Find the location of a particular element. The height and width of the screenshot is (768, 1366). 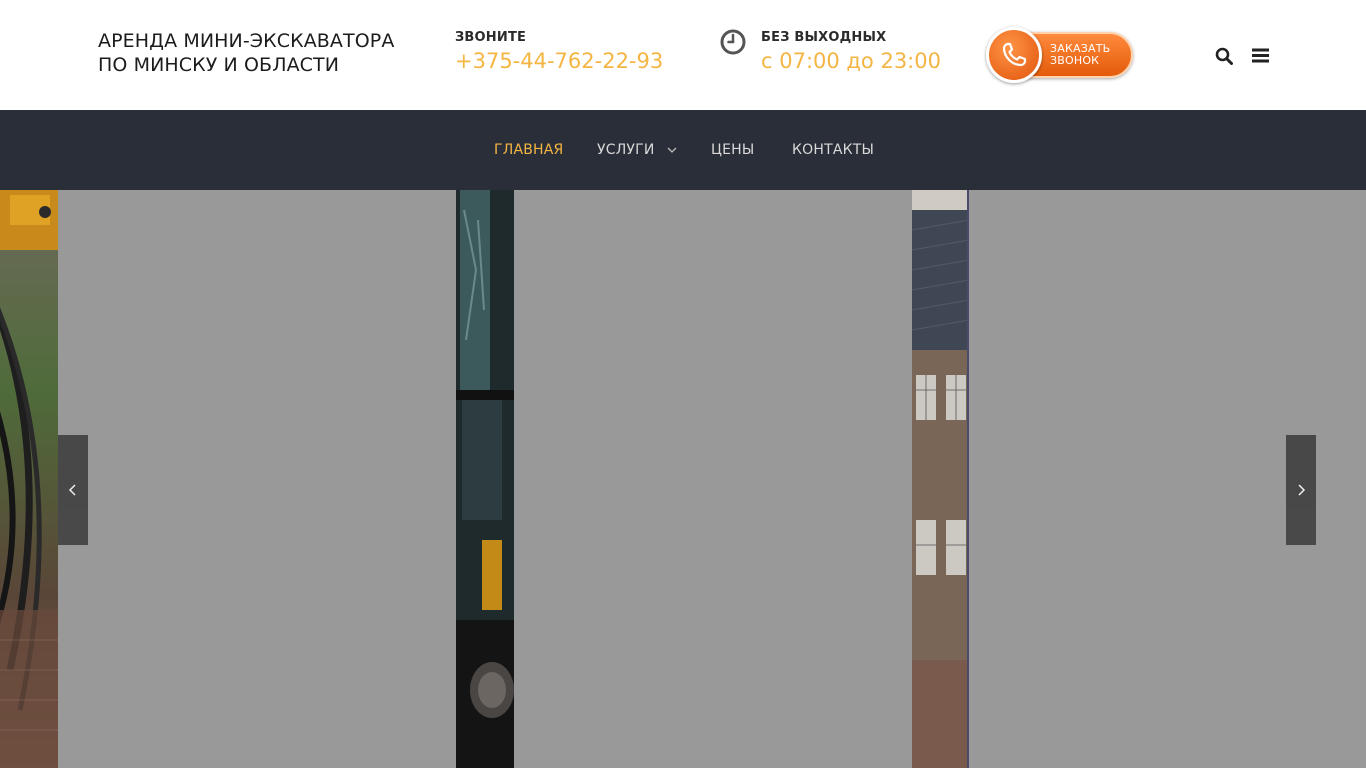

search-icon is located at coordinates (1224, 56).